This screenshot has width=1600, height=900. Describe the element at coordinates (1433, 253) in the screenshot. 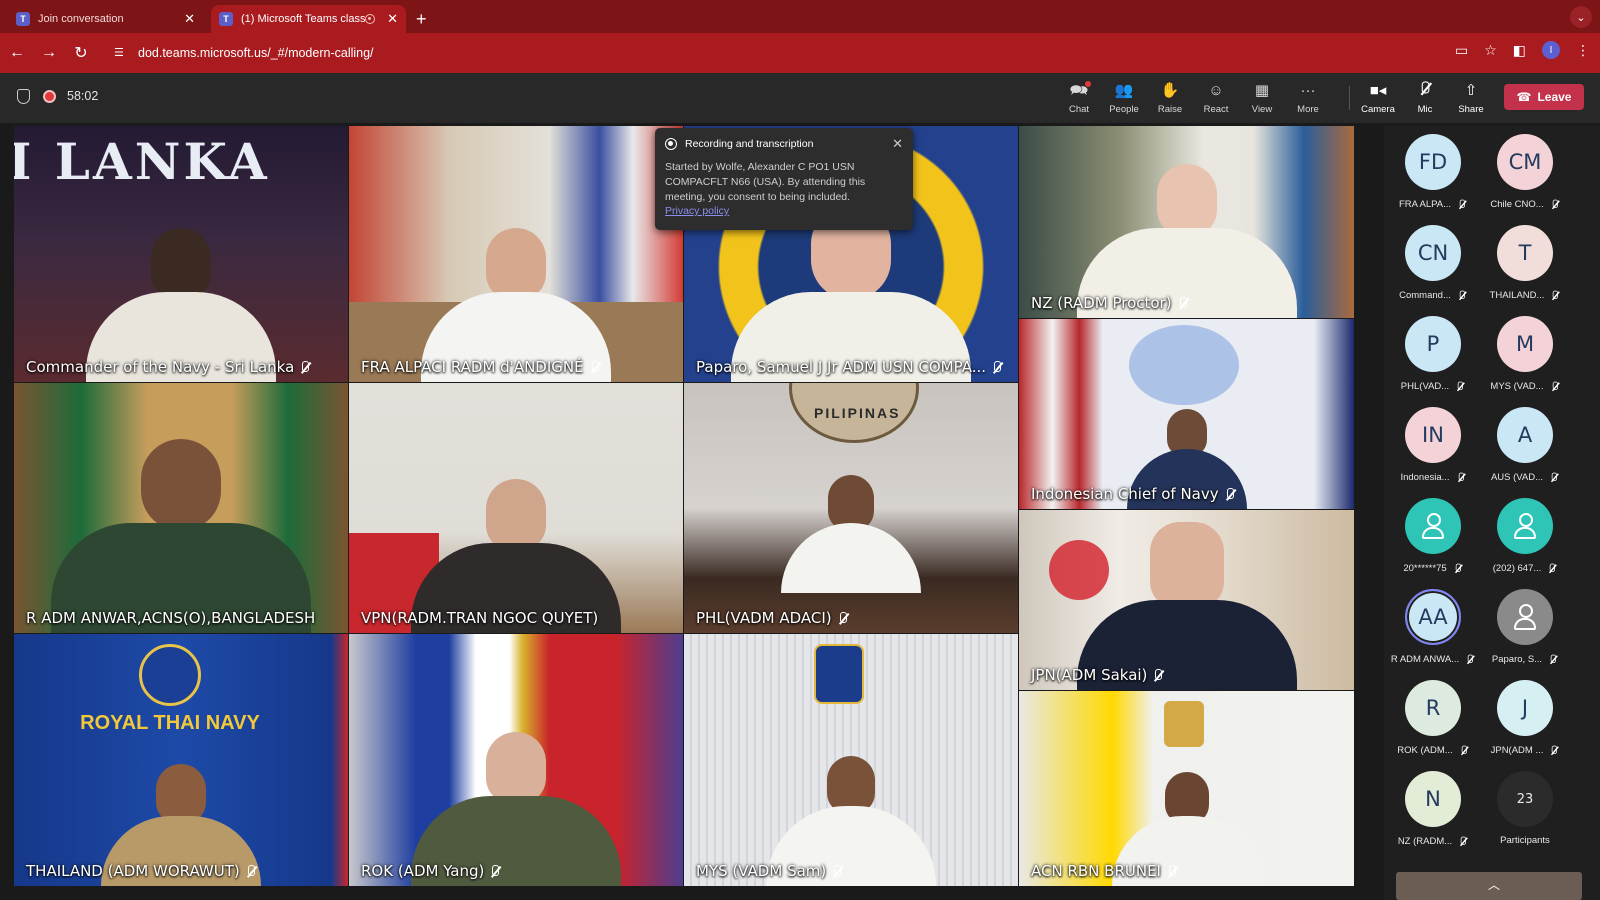

I see `participant-avatar: CN` at that location.